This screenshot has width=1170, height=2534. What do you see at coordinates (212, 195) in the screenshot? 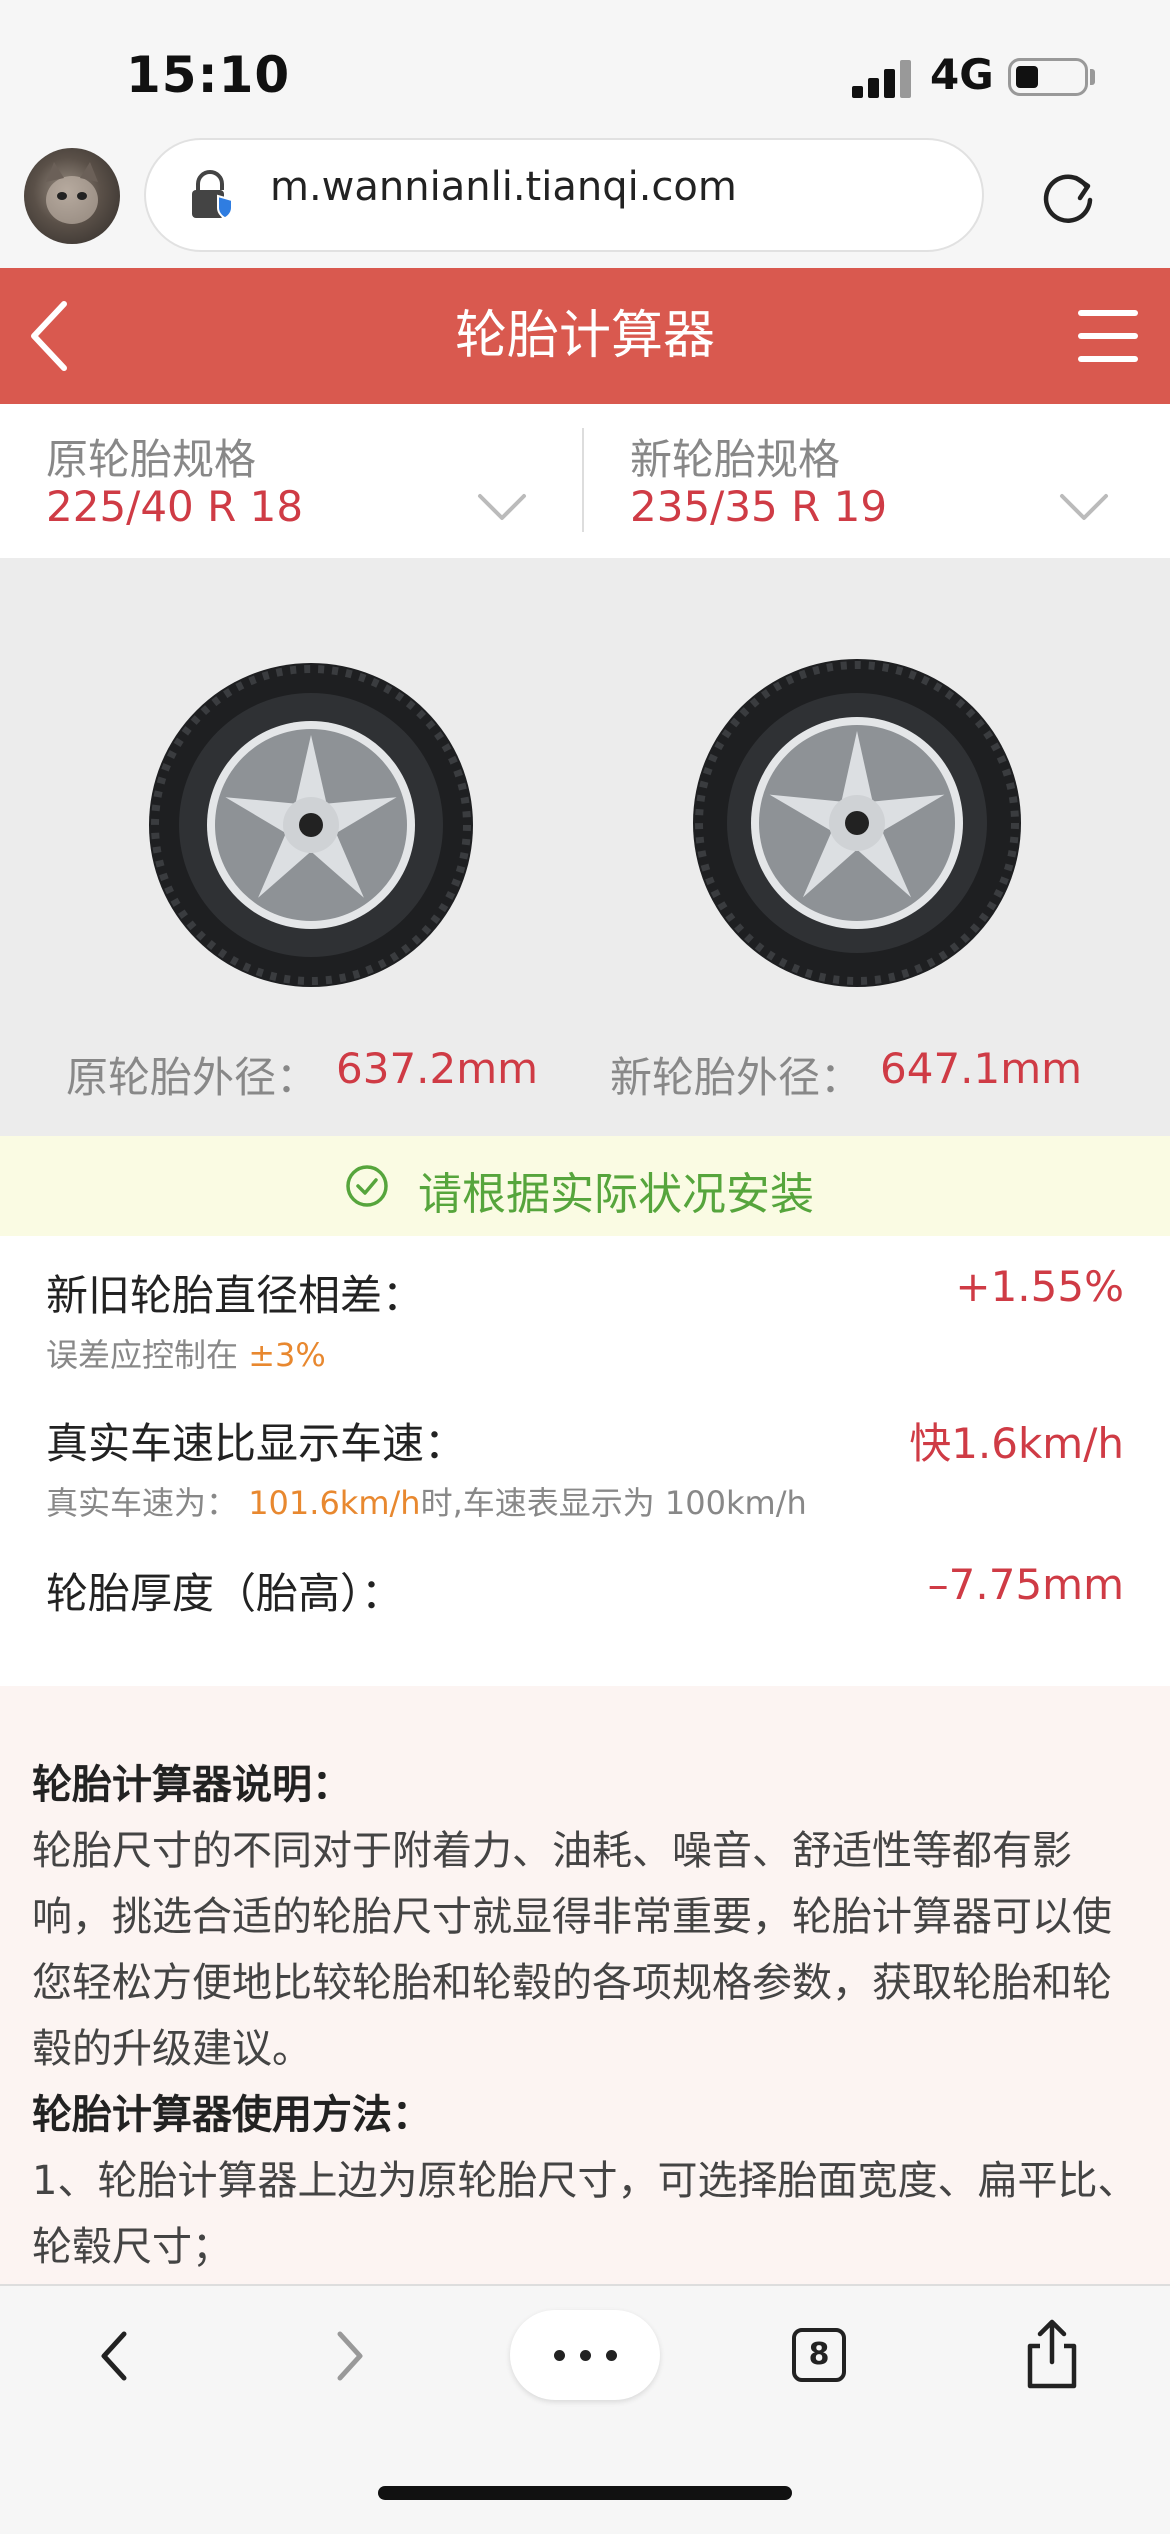
I see `lock-shield-icon` at bounding box center [212, 195].